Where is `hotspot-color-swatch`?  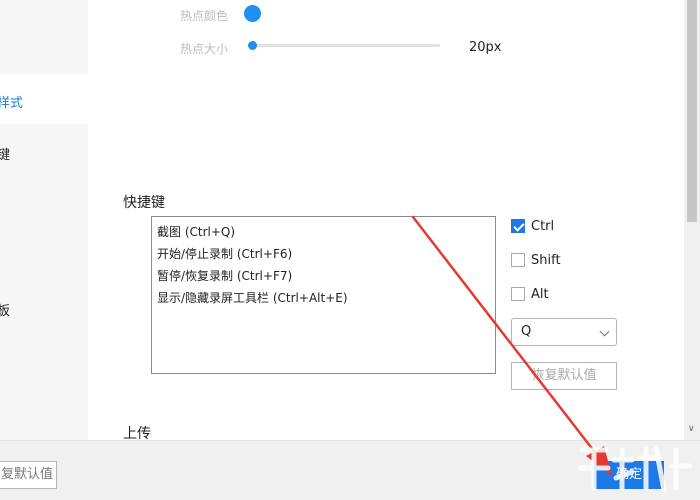 hotspot-color-swatch is located at coordinates (252, 13).